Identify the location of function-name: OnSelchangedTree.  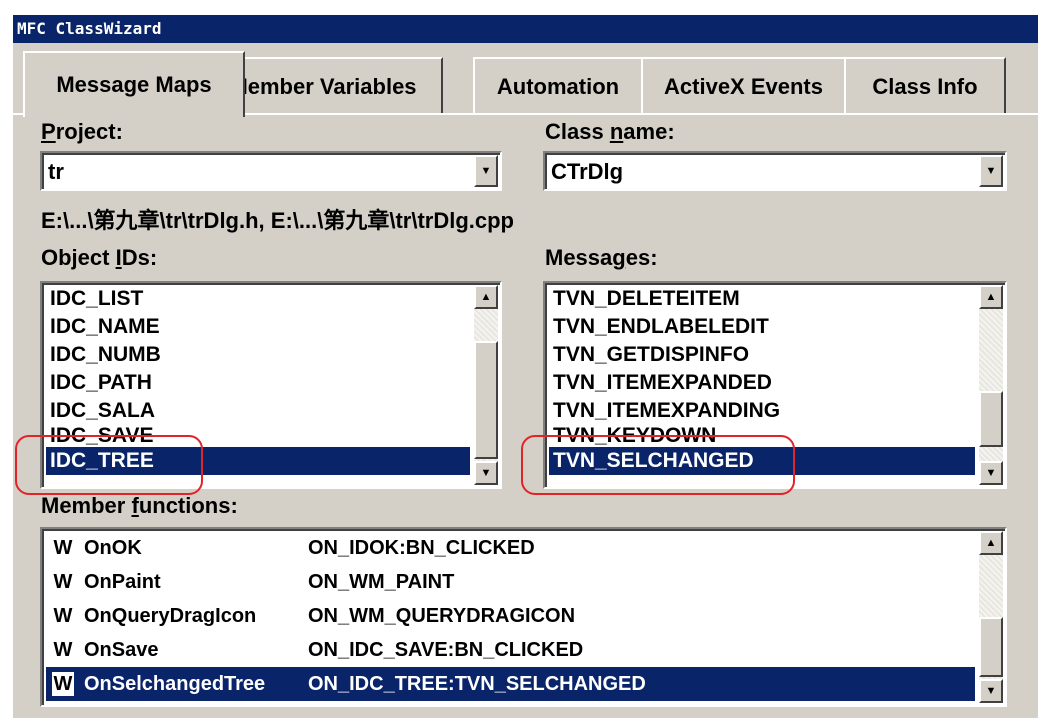
(175, 684).